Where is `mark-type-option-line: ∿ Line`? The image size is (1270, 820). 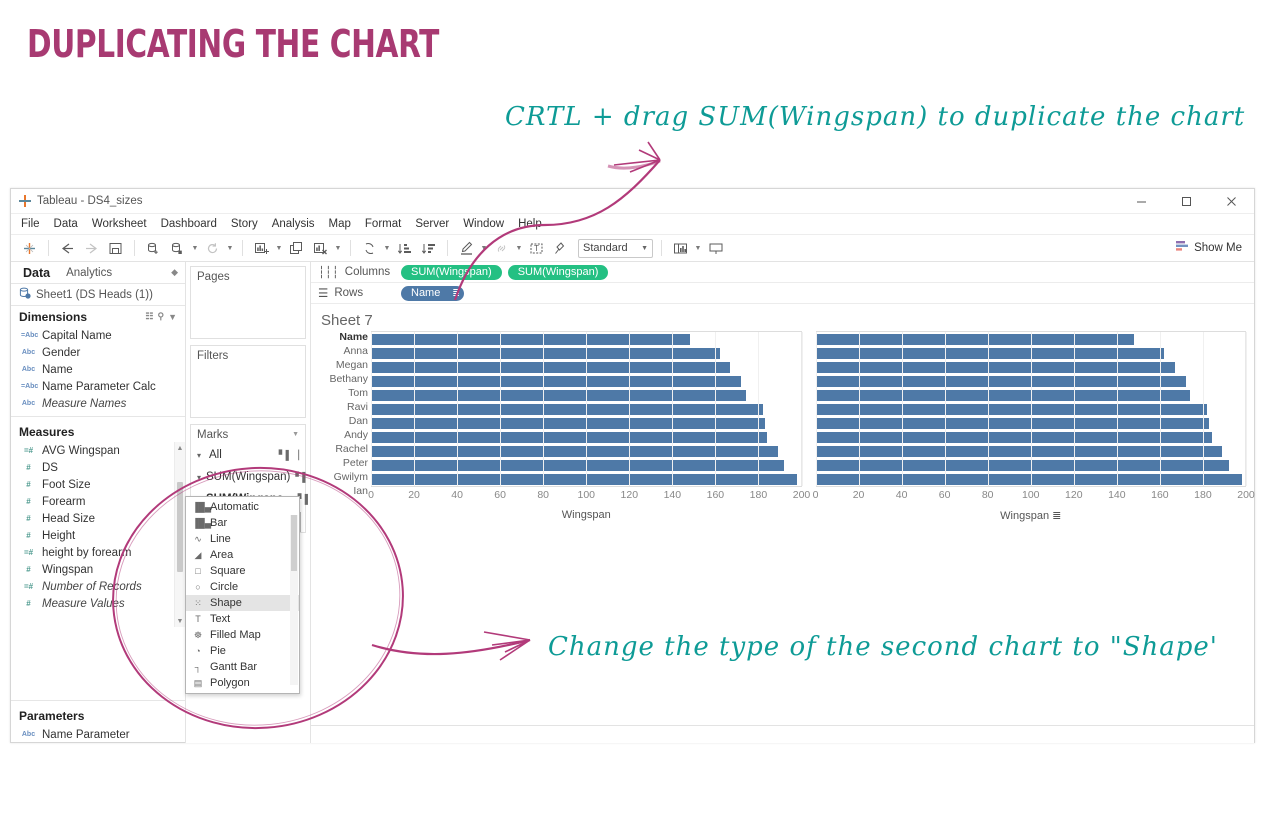
mark-type-option-line: ∿ Line is located at coordinates (242, 539).